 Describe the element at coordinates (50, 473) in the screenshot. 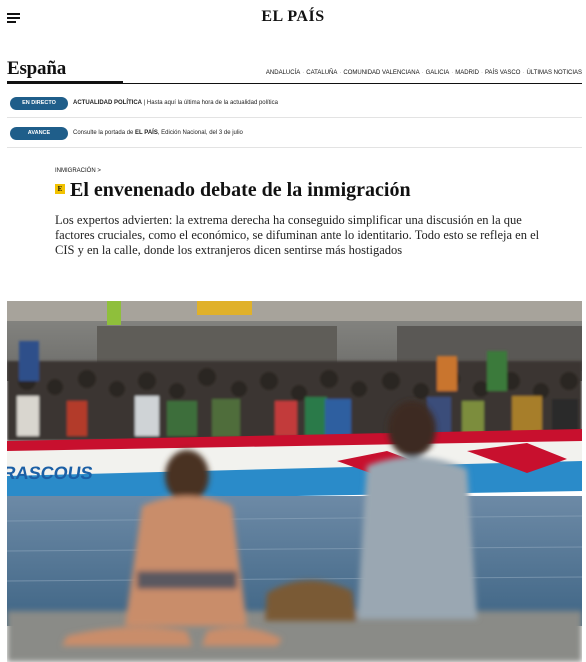

I see `boat-name: RASCOUS` at that location.